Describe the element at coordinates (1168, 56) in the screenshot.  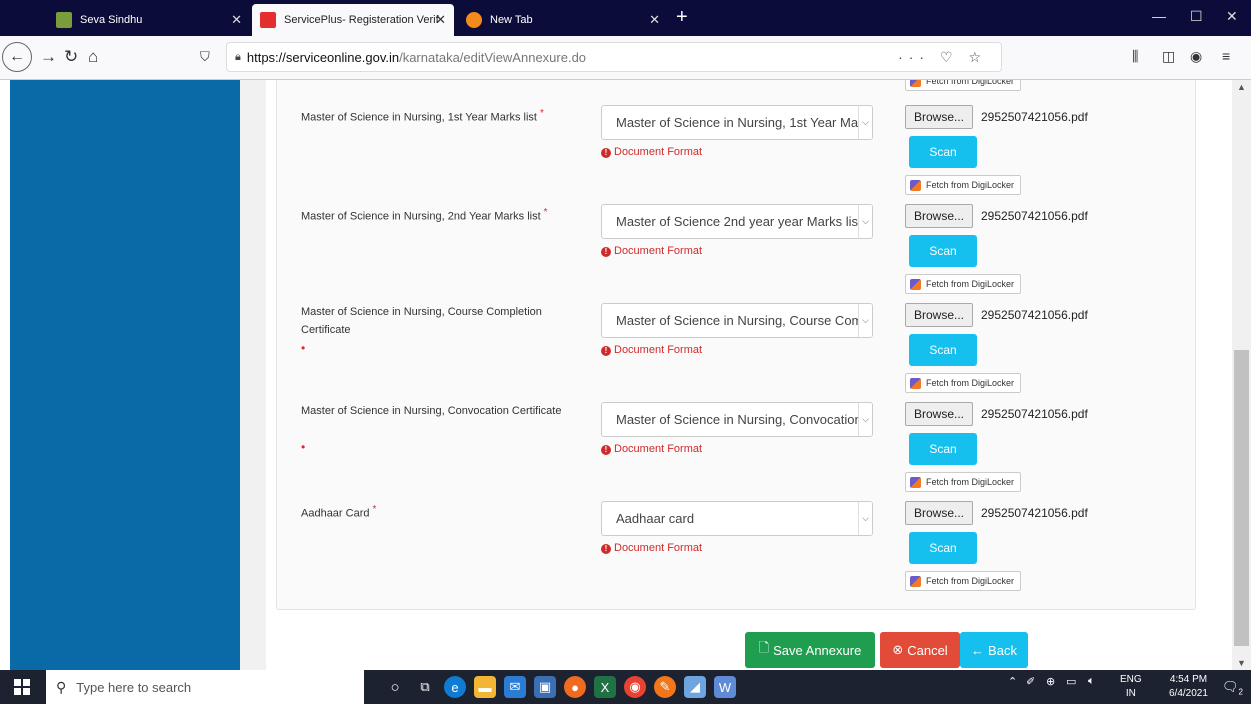
I see `sidebar-toggle-icon: ◫` at that location.